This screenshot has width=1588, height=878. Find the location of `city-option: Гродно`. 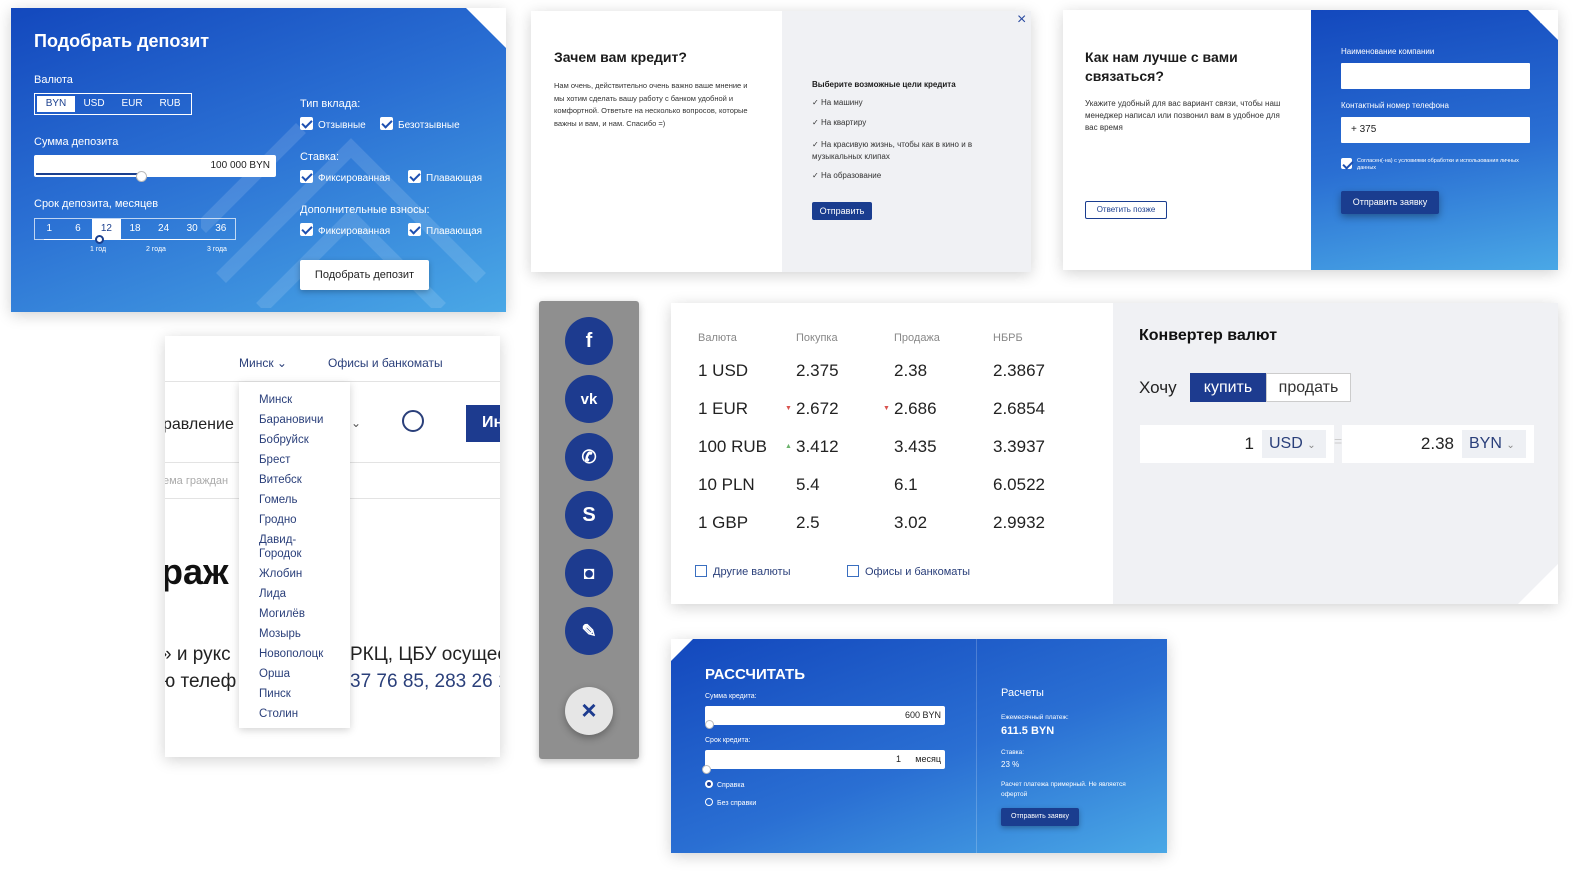

city-option: Гродно is located at coordinates (284, 520).